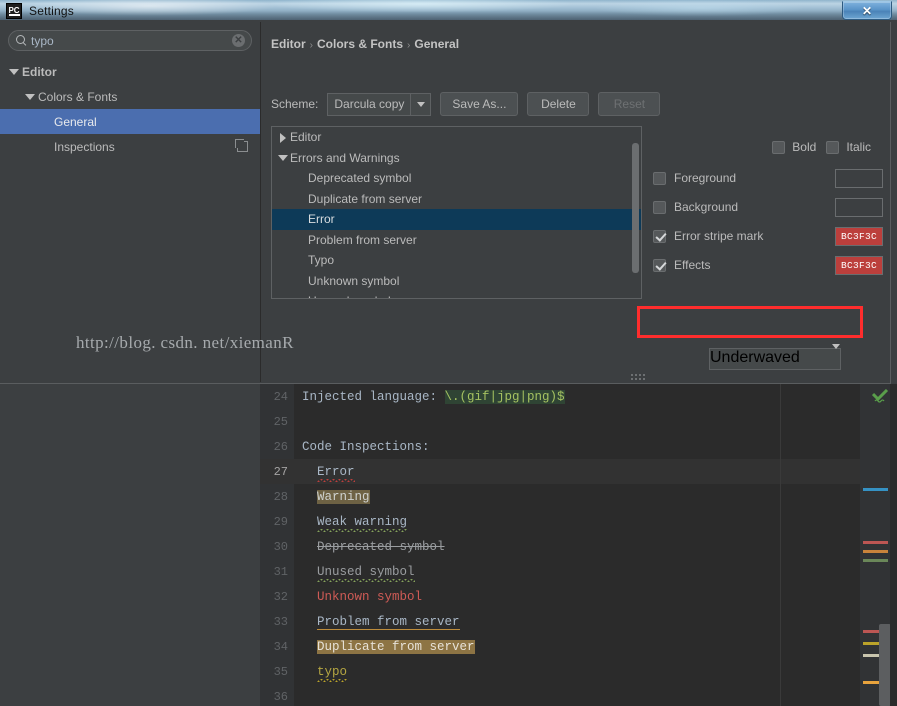 The height and width of the screenshot is (706, 897). Describe the element at coordinates (794, 147) in the screenshot. I see `bold-checkbox: Bold` at that location.